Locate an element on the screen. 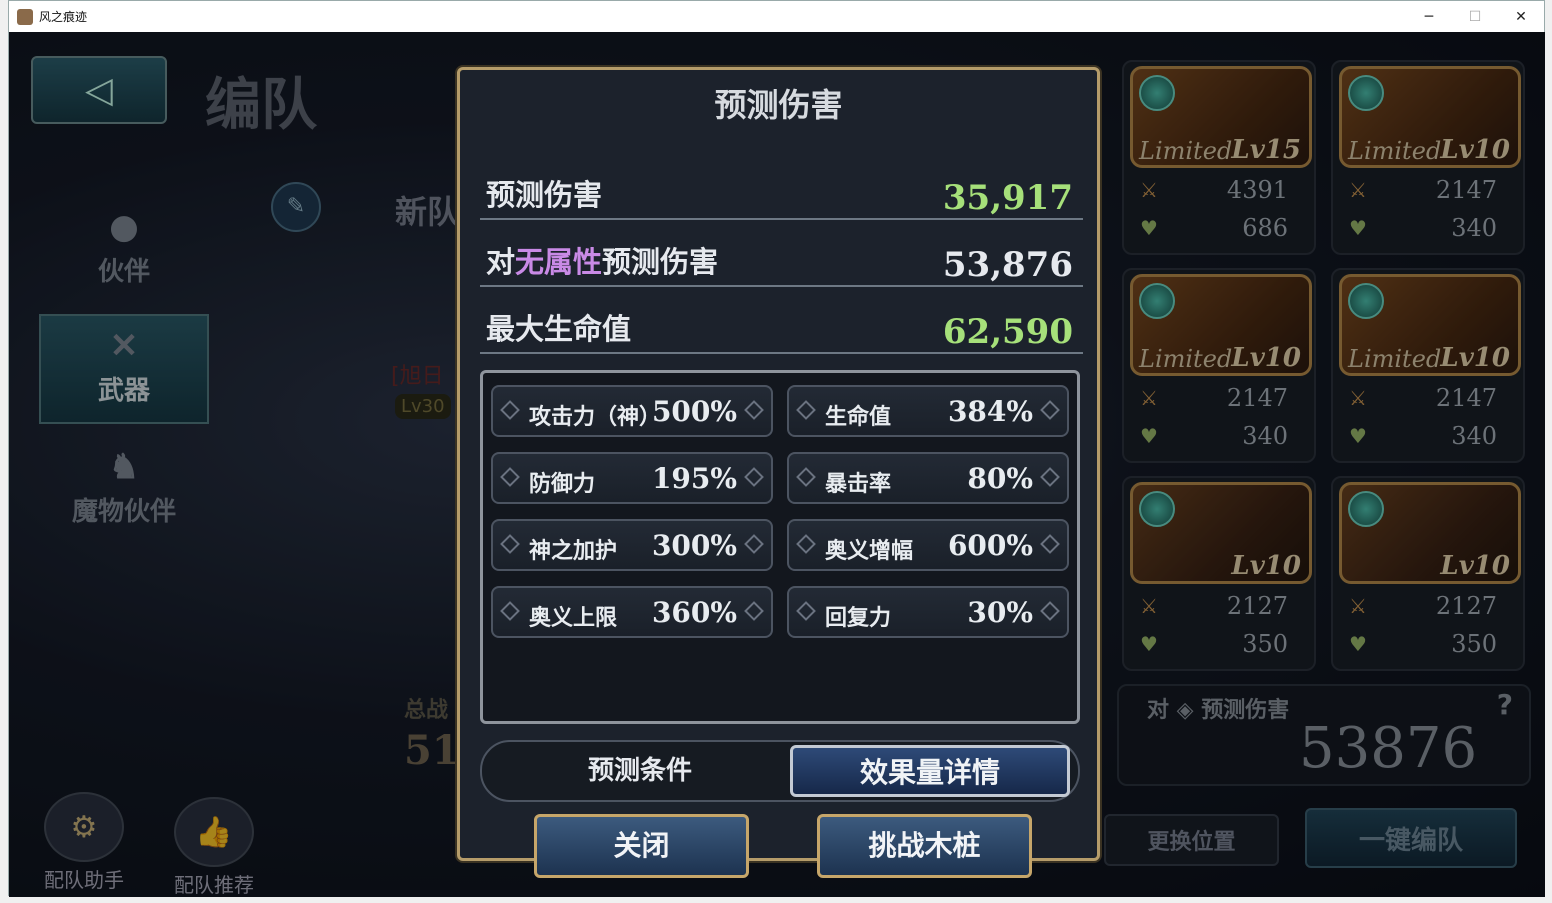 This screenshot has height=903, width=1552. stat-label: 暴击率 is located at coordinates (858, 484).